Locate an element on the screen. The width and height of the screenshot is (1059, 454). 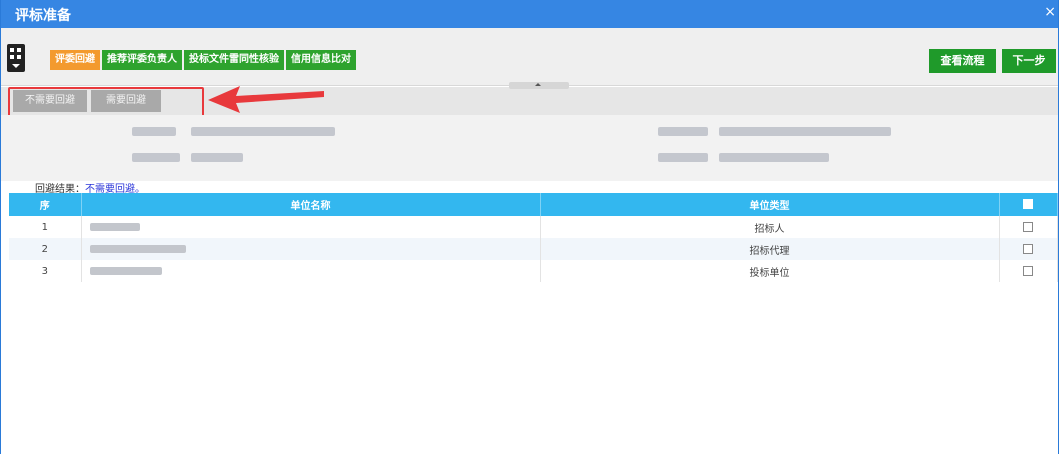
select-all-checkbox is located at coordinates (1028, 204).